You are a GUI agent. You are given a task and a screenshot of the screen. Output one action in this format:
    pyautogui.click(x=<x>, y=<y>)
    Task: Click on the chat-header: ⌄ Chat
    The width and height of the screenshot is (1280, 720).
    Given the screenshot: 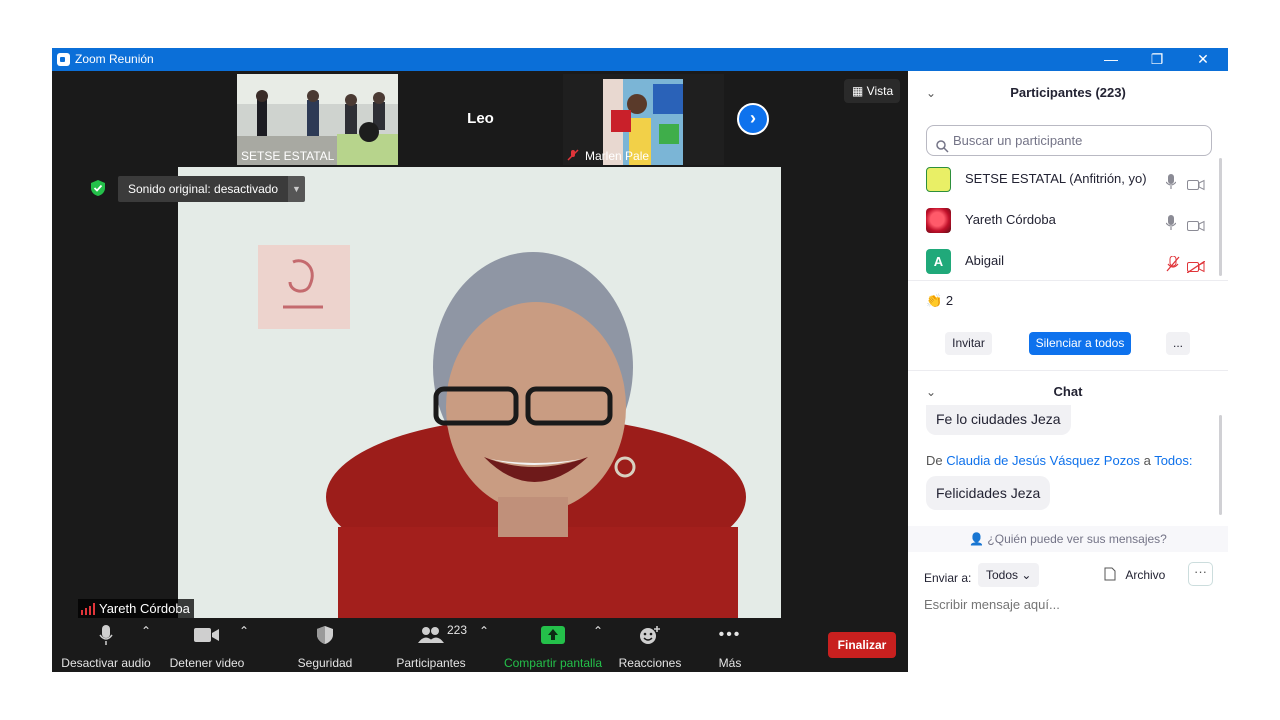 What is the action you would take?
    pyautogui.click(x=1068, y=392)
    